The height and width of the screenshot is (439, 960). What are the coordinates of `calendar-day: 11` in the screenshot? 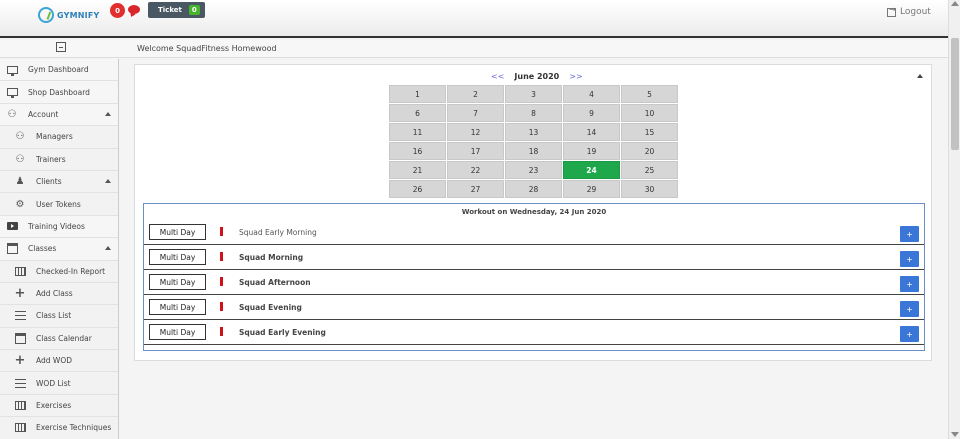 It's located at (417, 132).